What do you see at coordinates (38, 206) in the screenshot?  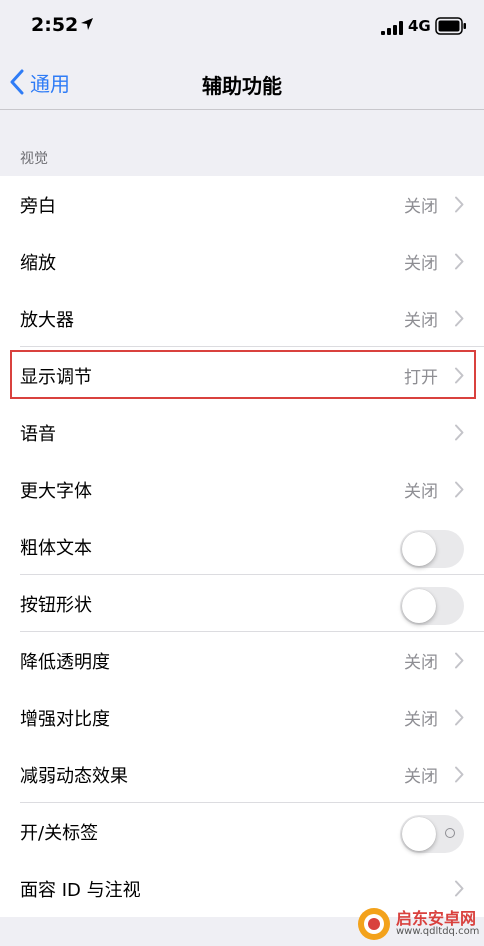 I see `row-label: 旁白` at bounding box center [38, 206].